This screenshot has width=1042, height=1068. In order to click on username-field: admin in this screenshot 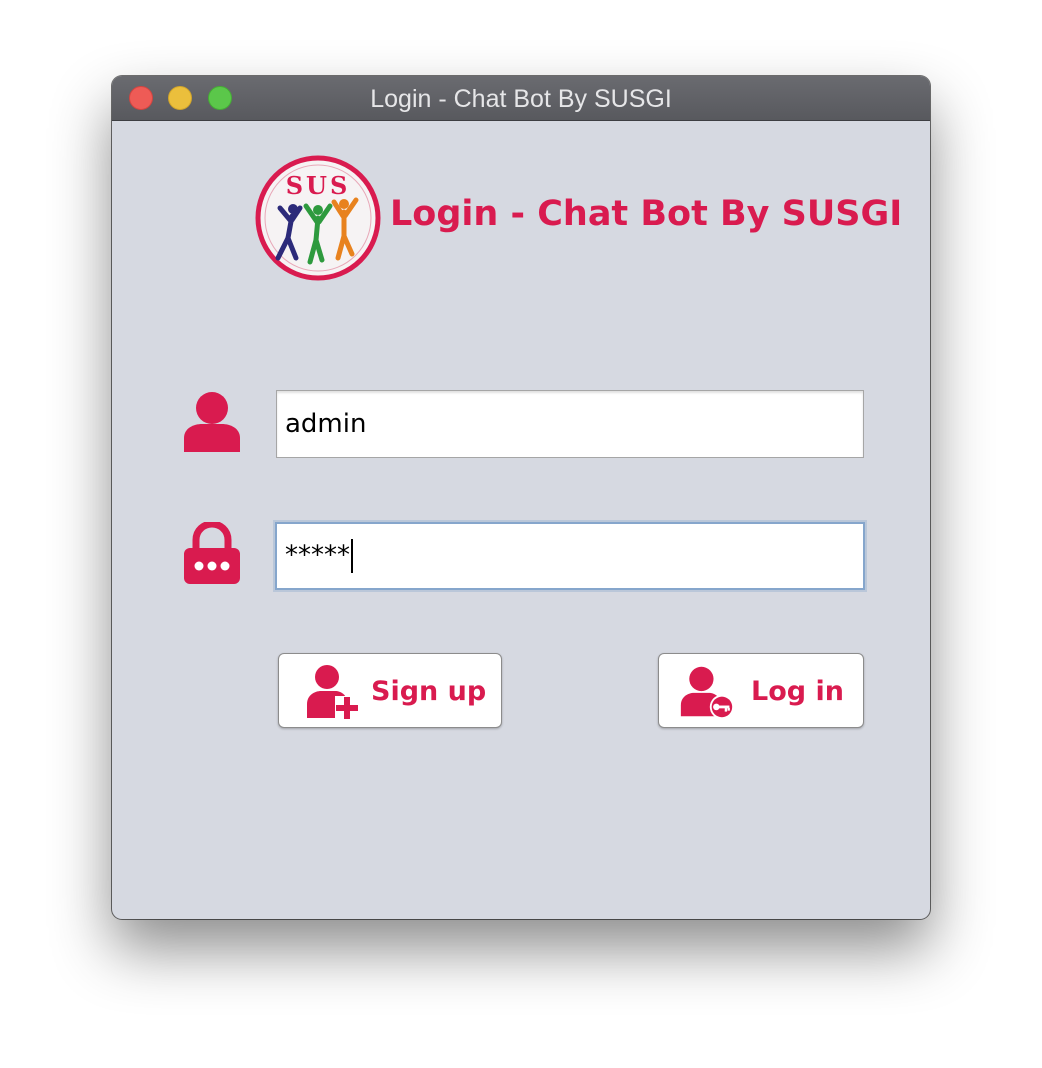, I will do `click(570, 424)`.